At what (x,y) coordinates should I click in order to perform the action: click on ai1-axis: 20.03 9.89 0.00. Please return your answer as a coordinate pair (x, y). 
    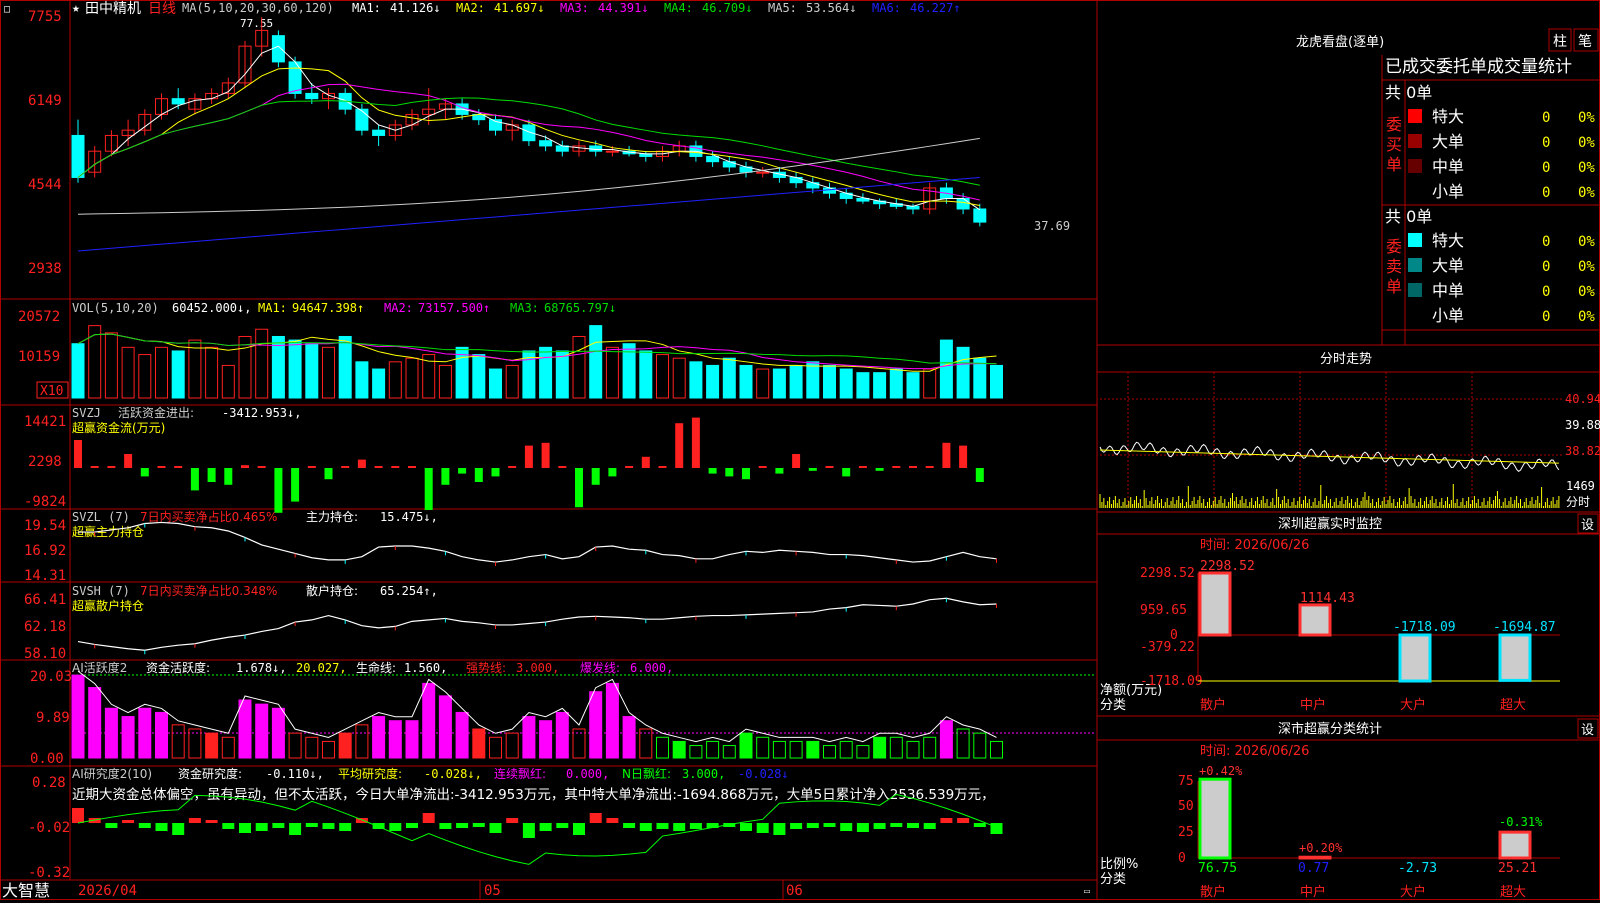
    Looking at the image, I should click on (51, 718).